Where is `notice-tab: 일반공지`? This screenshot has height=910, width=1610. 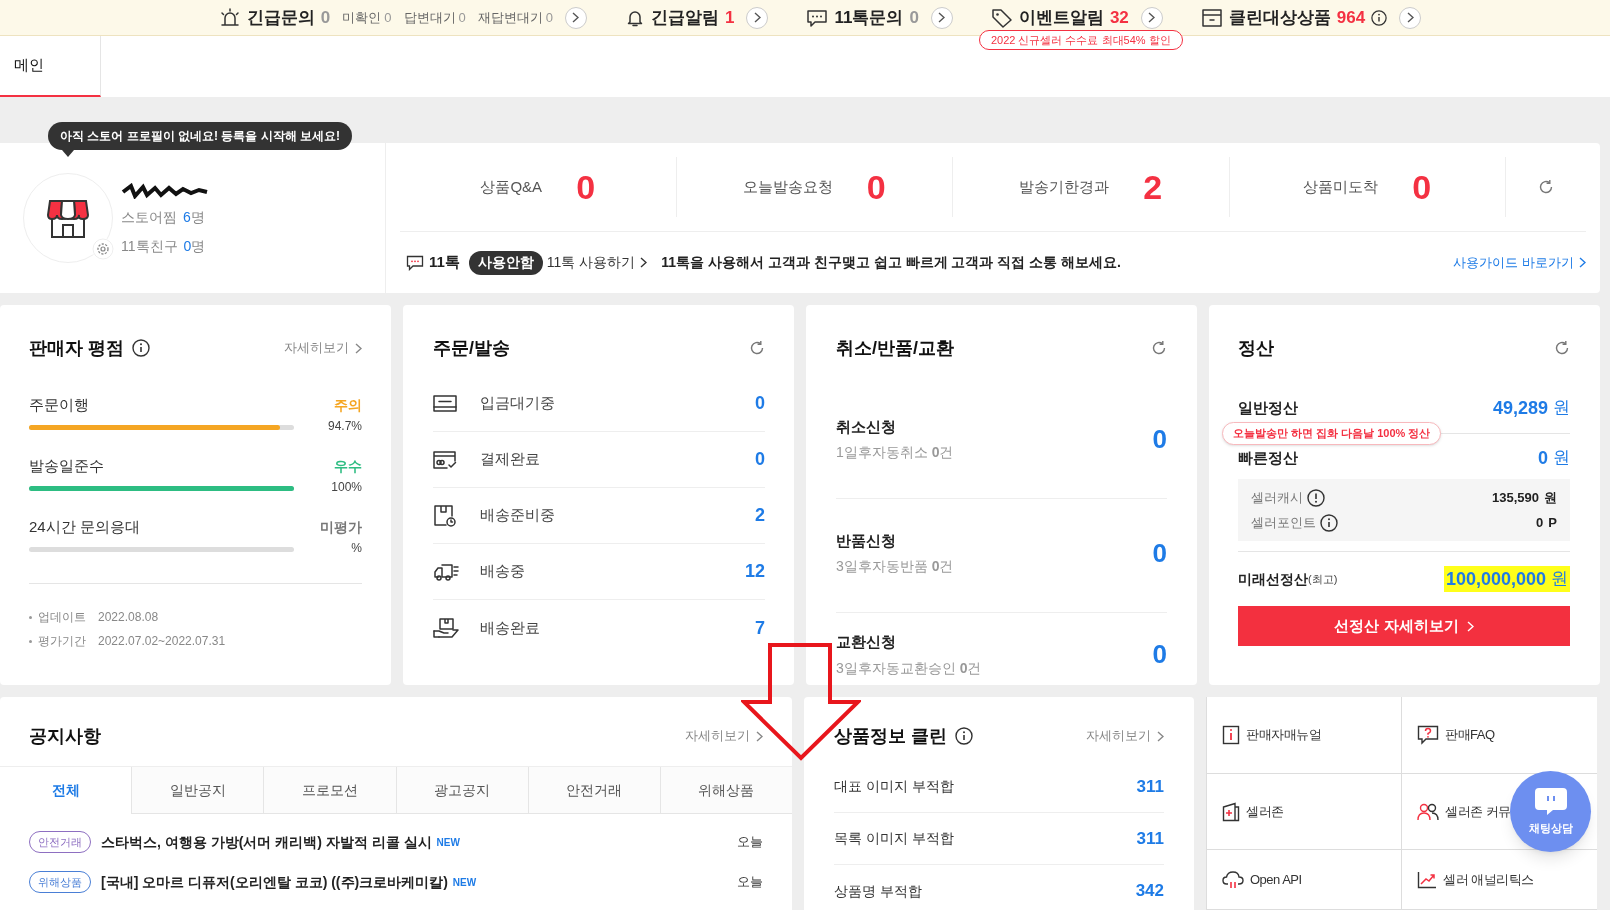
notice-tab: 일반공지 is located at coordinates (197, 790).